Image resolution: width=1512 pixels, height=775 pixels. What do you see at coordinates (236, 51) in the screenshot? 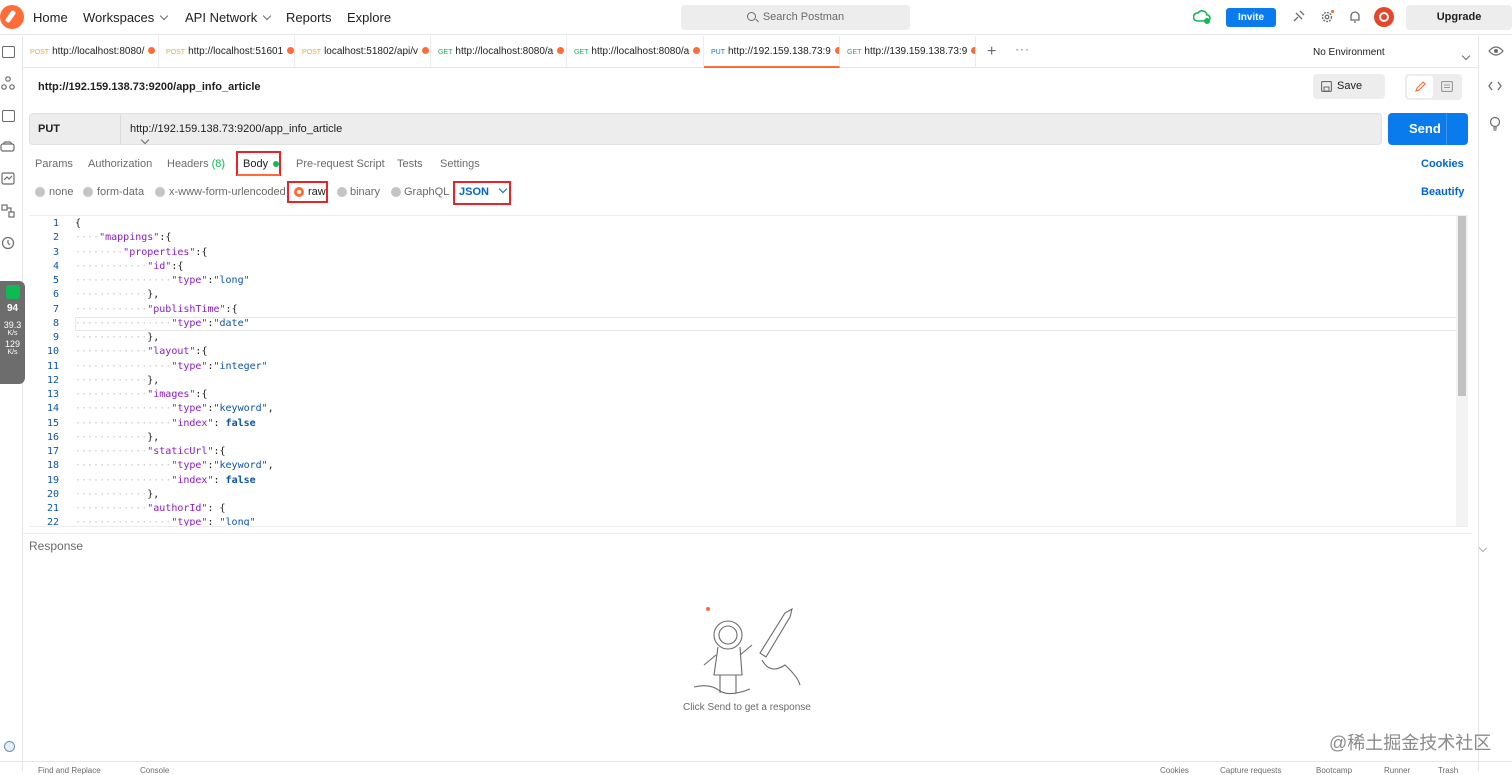
I see `tab-label: http://localhost:51601` at bounding box center [236, 51].